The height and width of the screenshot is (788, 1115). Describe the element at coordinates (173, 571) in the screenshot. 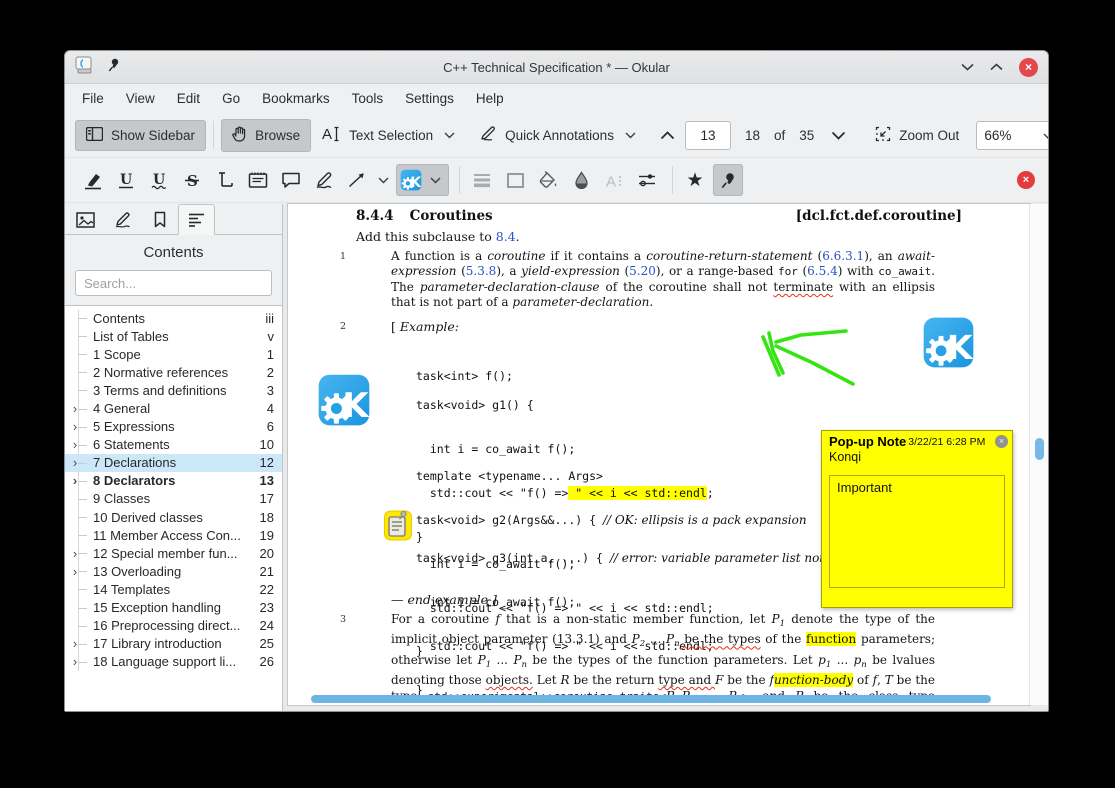

I see `toc-item: › 13 Overloading 21` at that location.